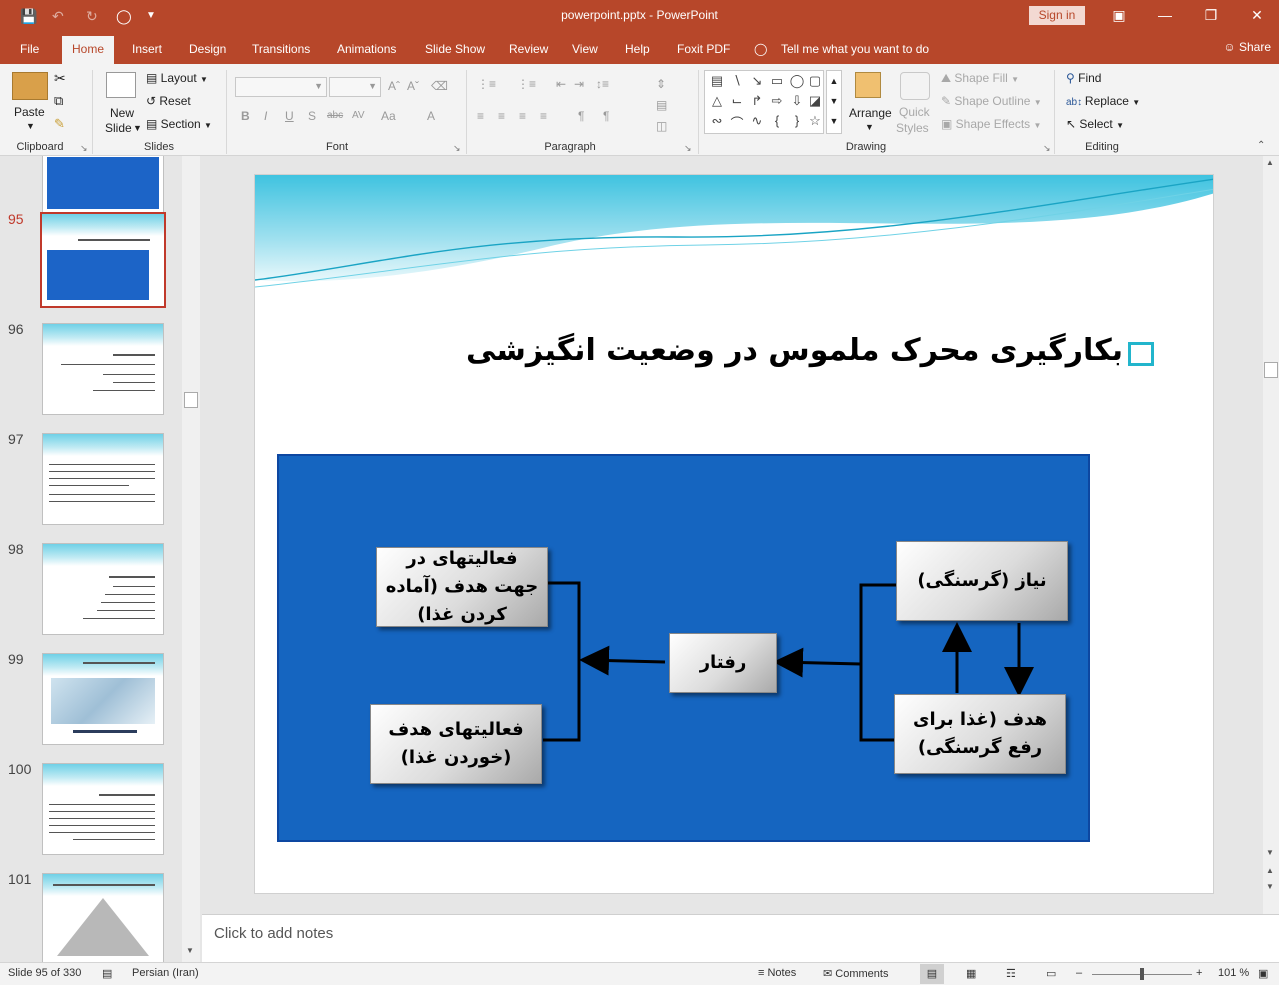 This screenshot has height=985, width=1279. I want to click on layout-button: ▤ Layout ▼, so click(177, 78).